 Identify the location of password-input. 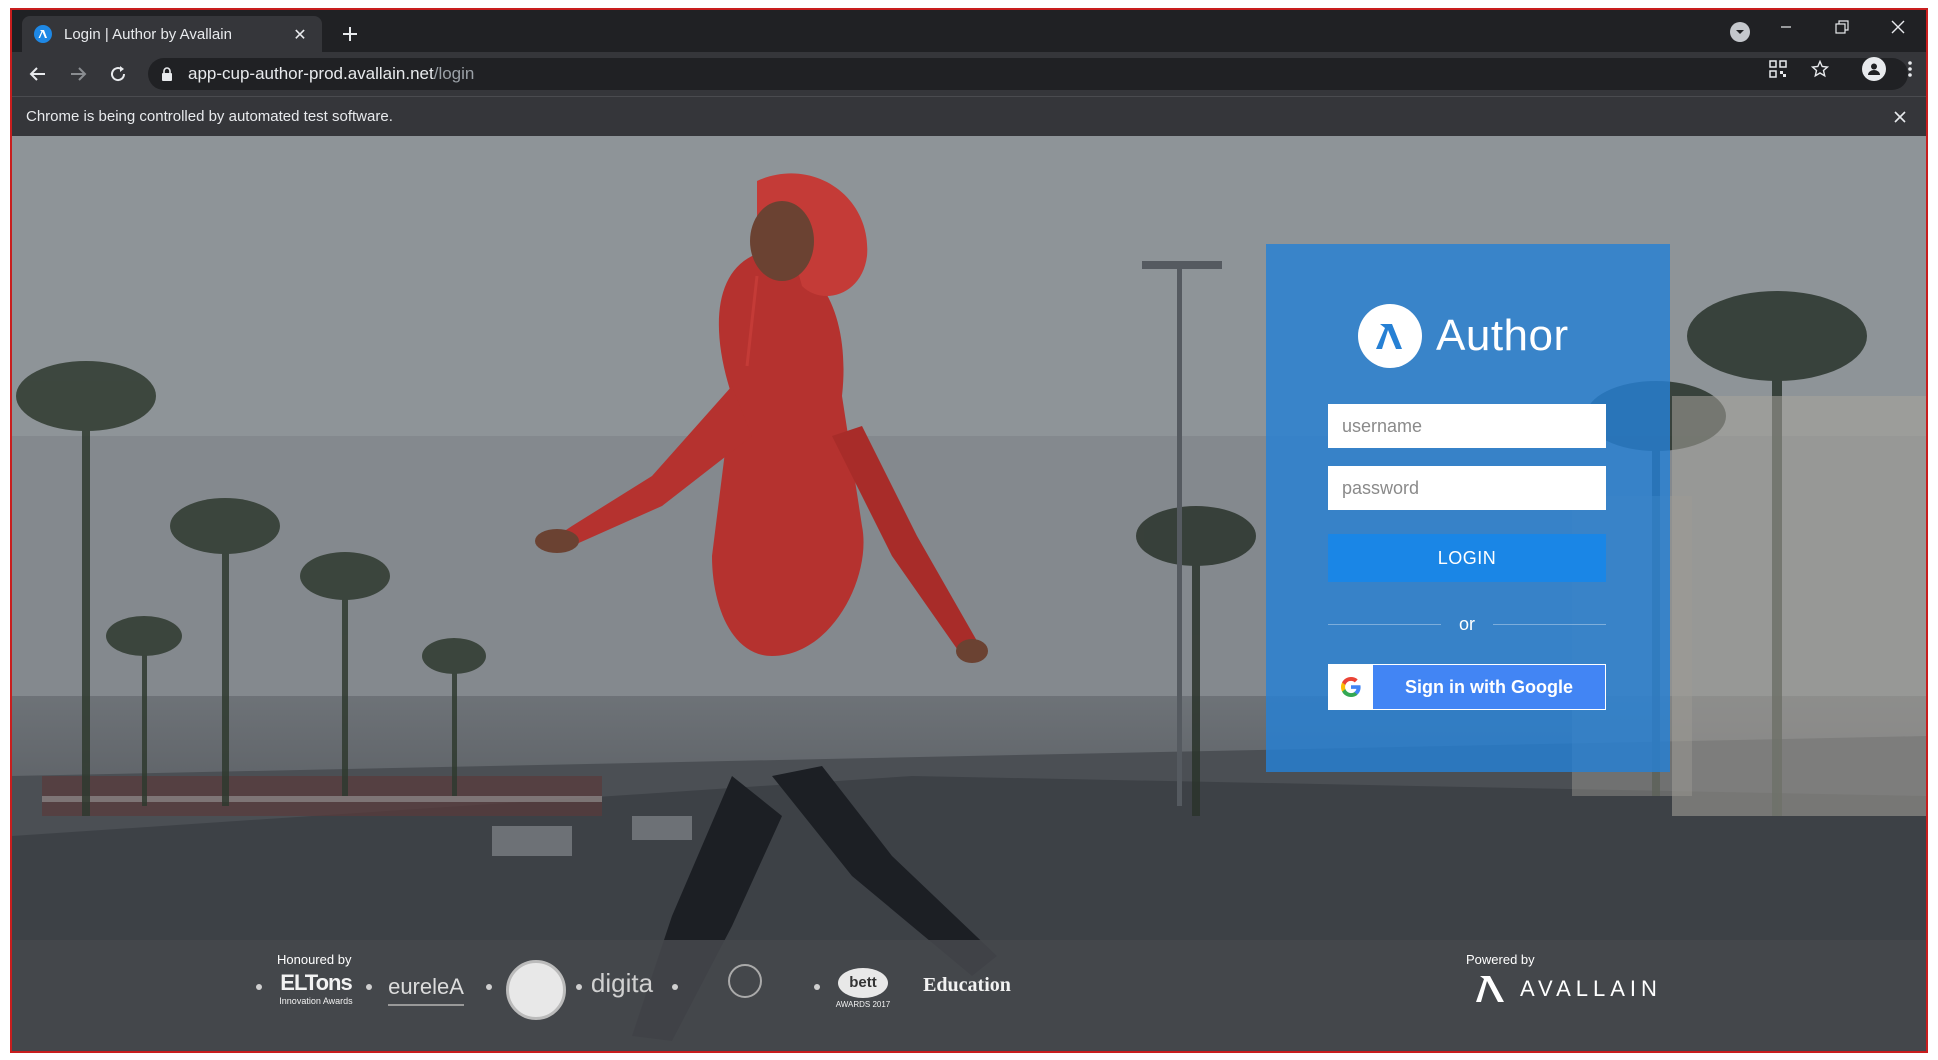
(1467, 488).